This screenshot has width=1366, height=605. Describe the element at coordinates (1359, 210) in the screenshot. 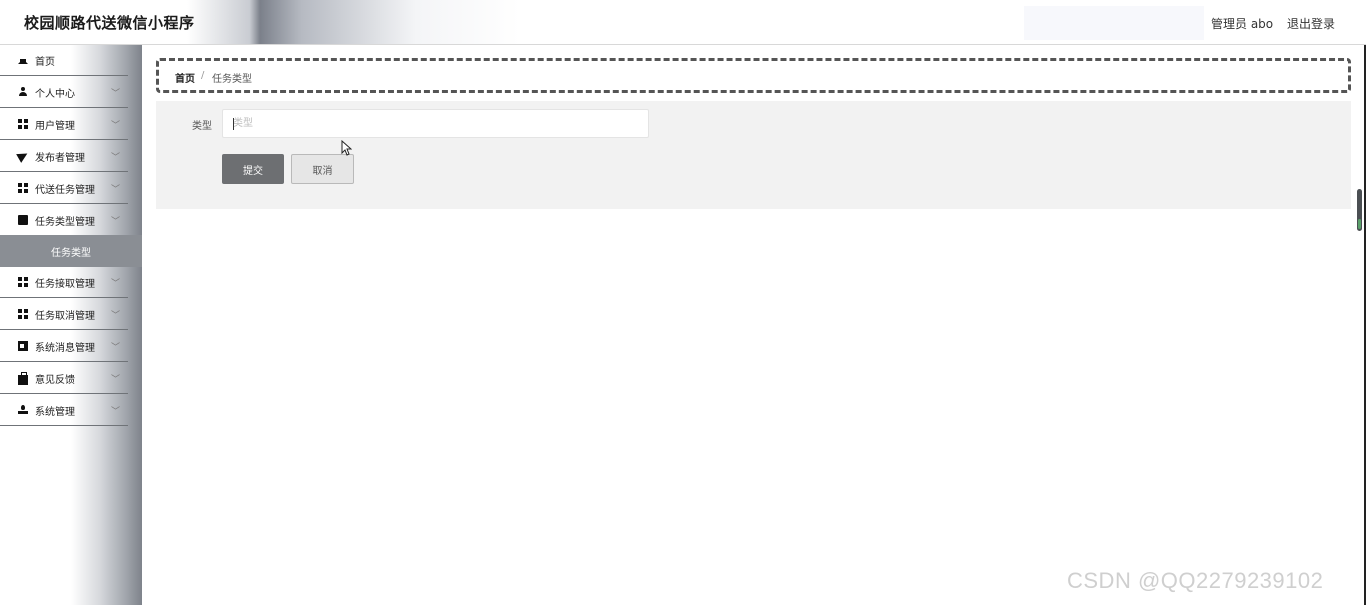

I see `vertical-scrollbar` at that location.